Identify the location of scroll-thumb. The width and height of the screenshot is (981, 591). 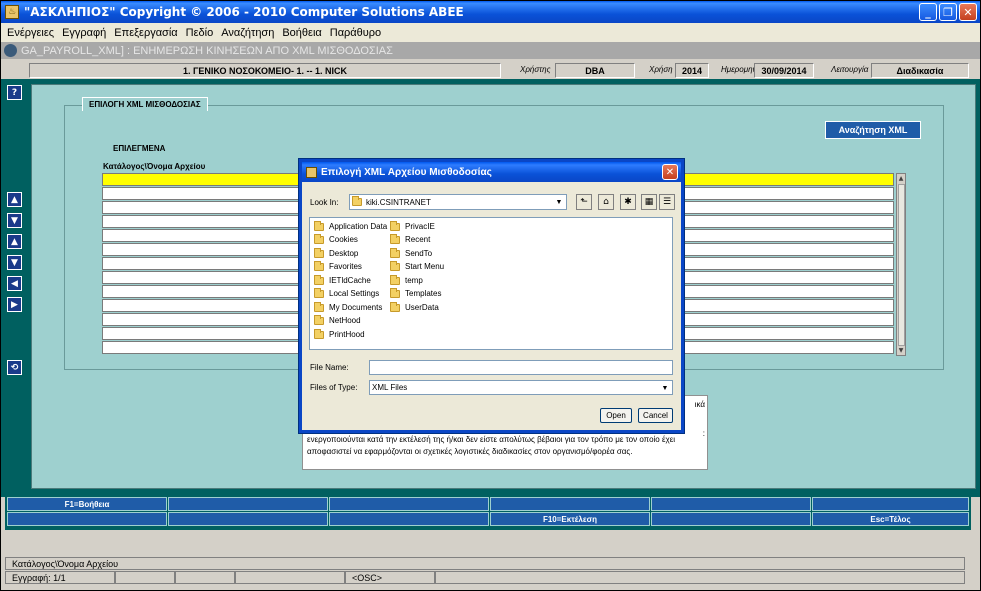
(901, 265).